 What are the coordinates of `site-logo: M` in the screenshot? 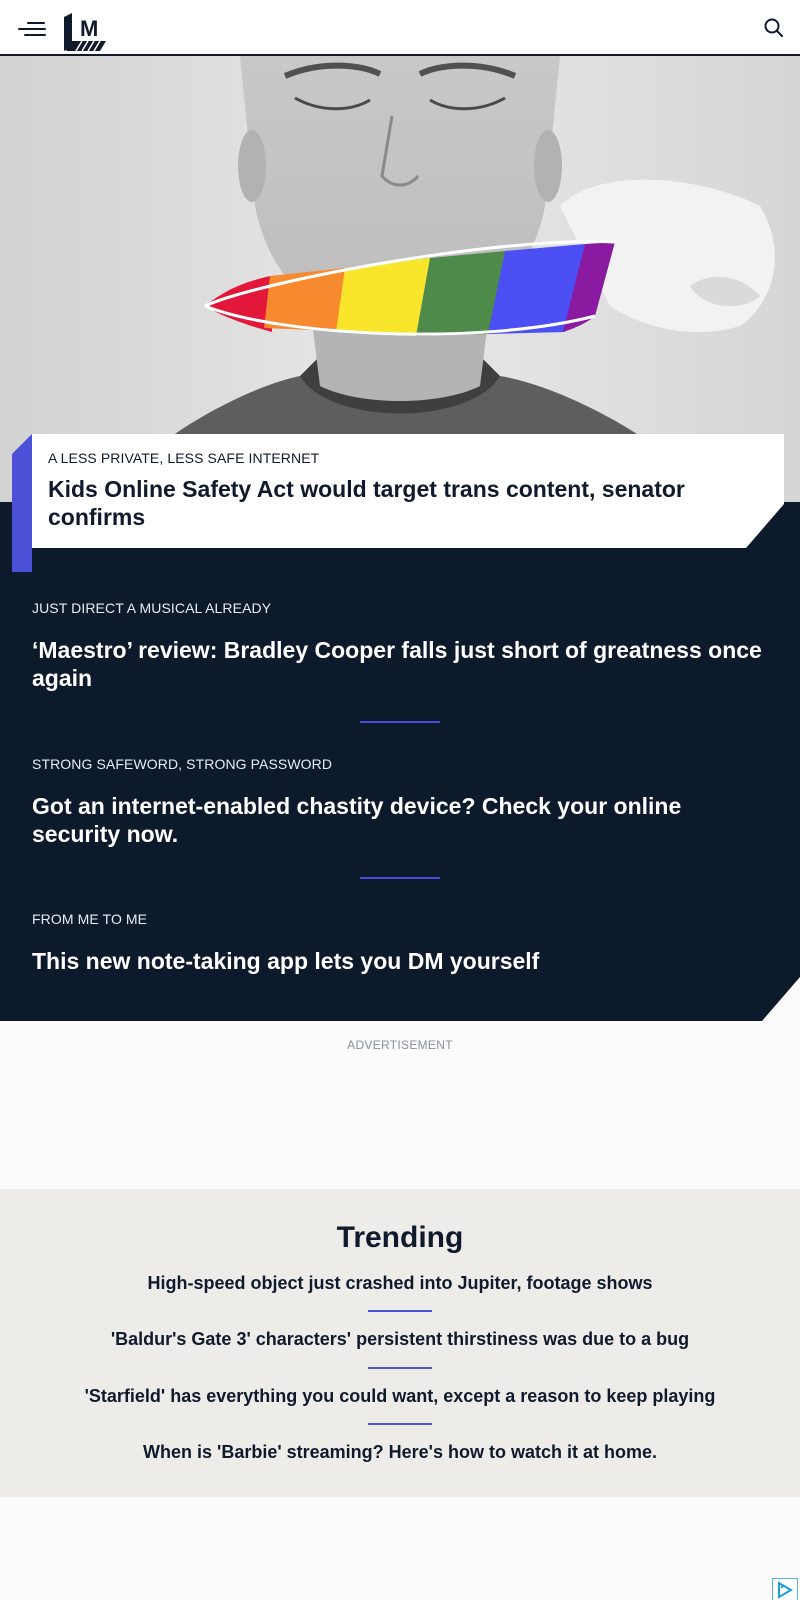 It's located at (86, 32).